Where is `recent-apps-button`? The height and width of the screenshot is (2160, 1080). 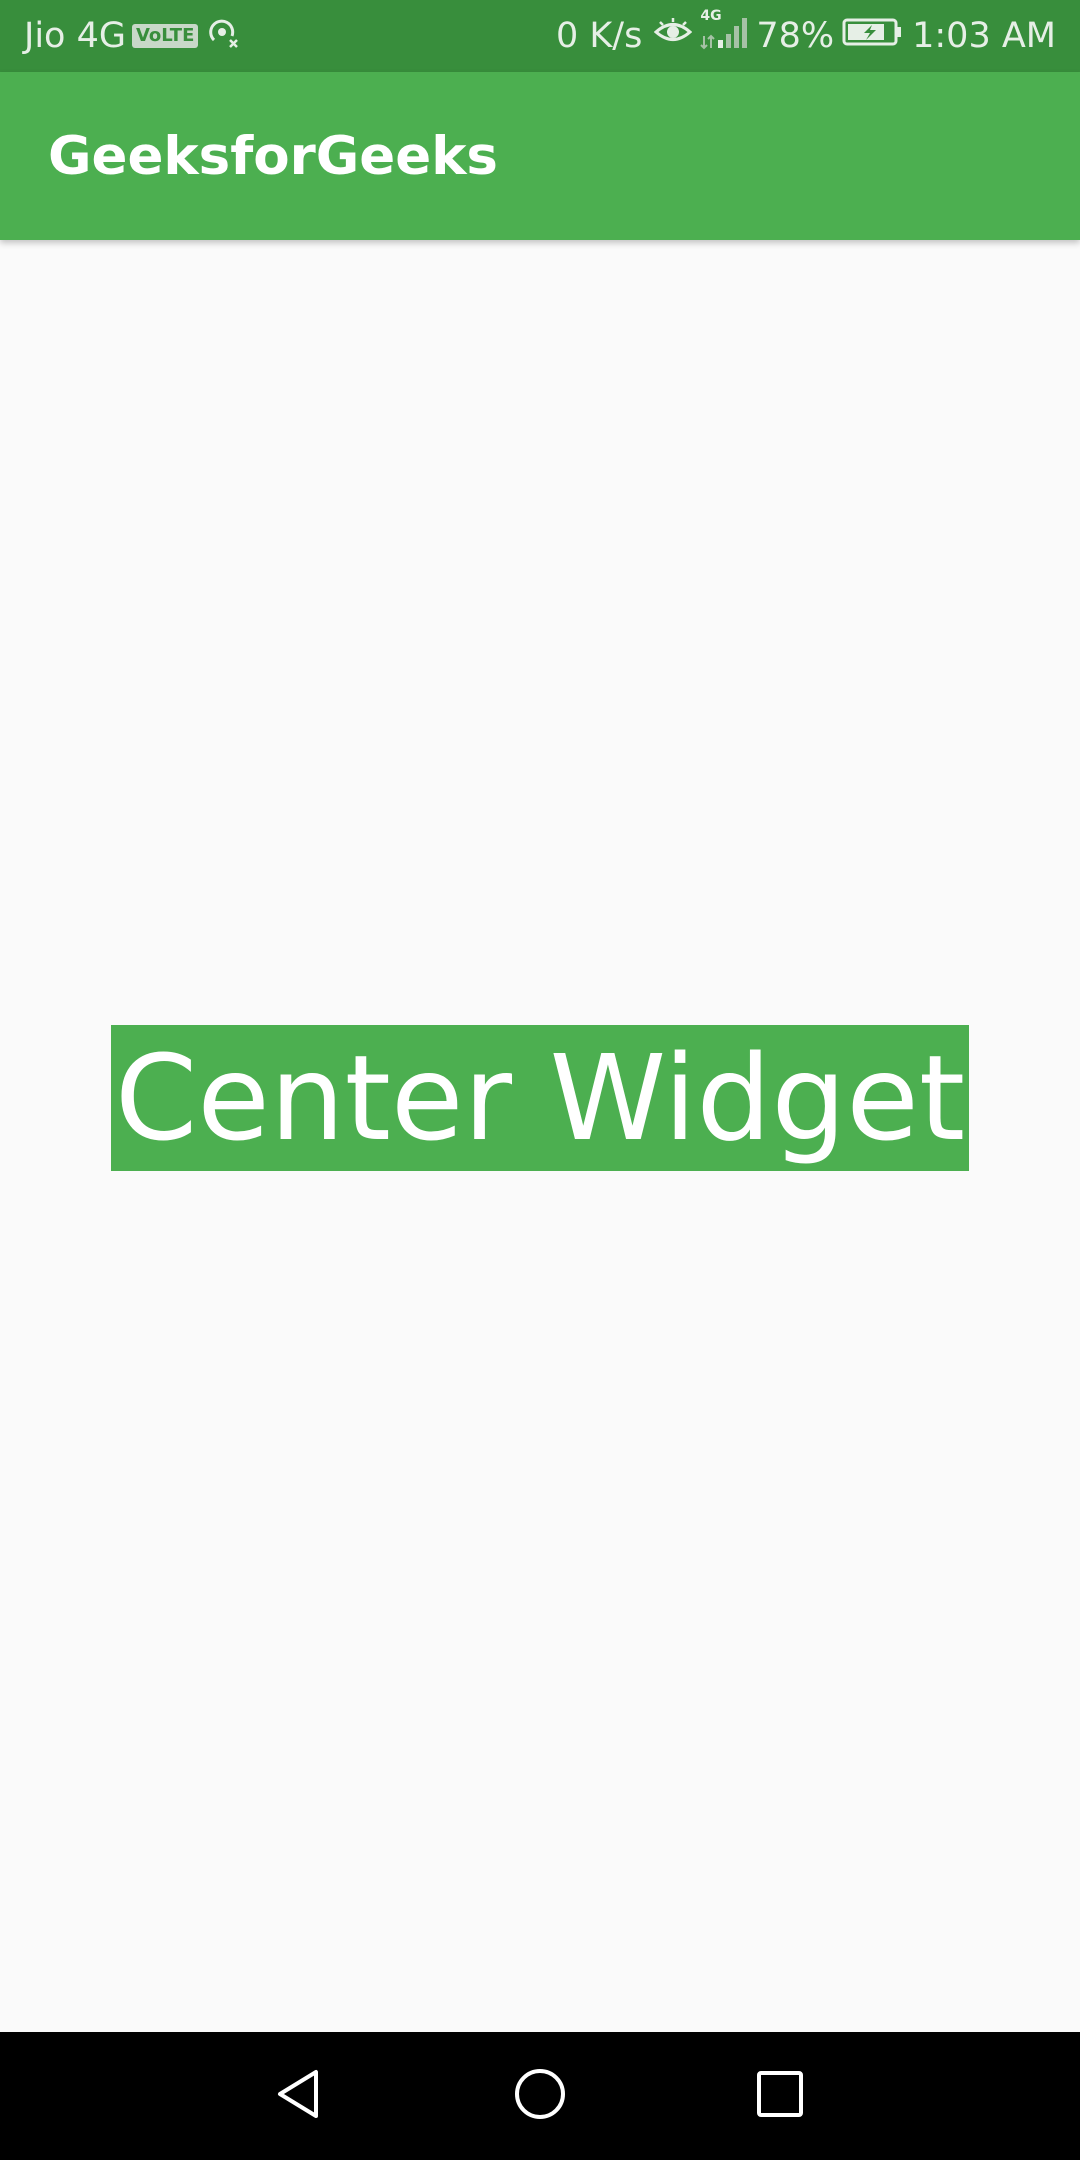 recent-apps-button is located at coordinates (780, 2096).